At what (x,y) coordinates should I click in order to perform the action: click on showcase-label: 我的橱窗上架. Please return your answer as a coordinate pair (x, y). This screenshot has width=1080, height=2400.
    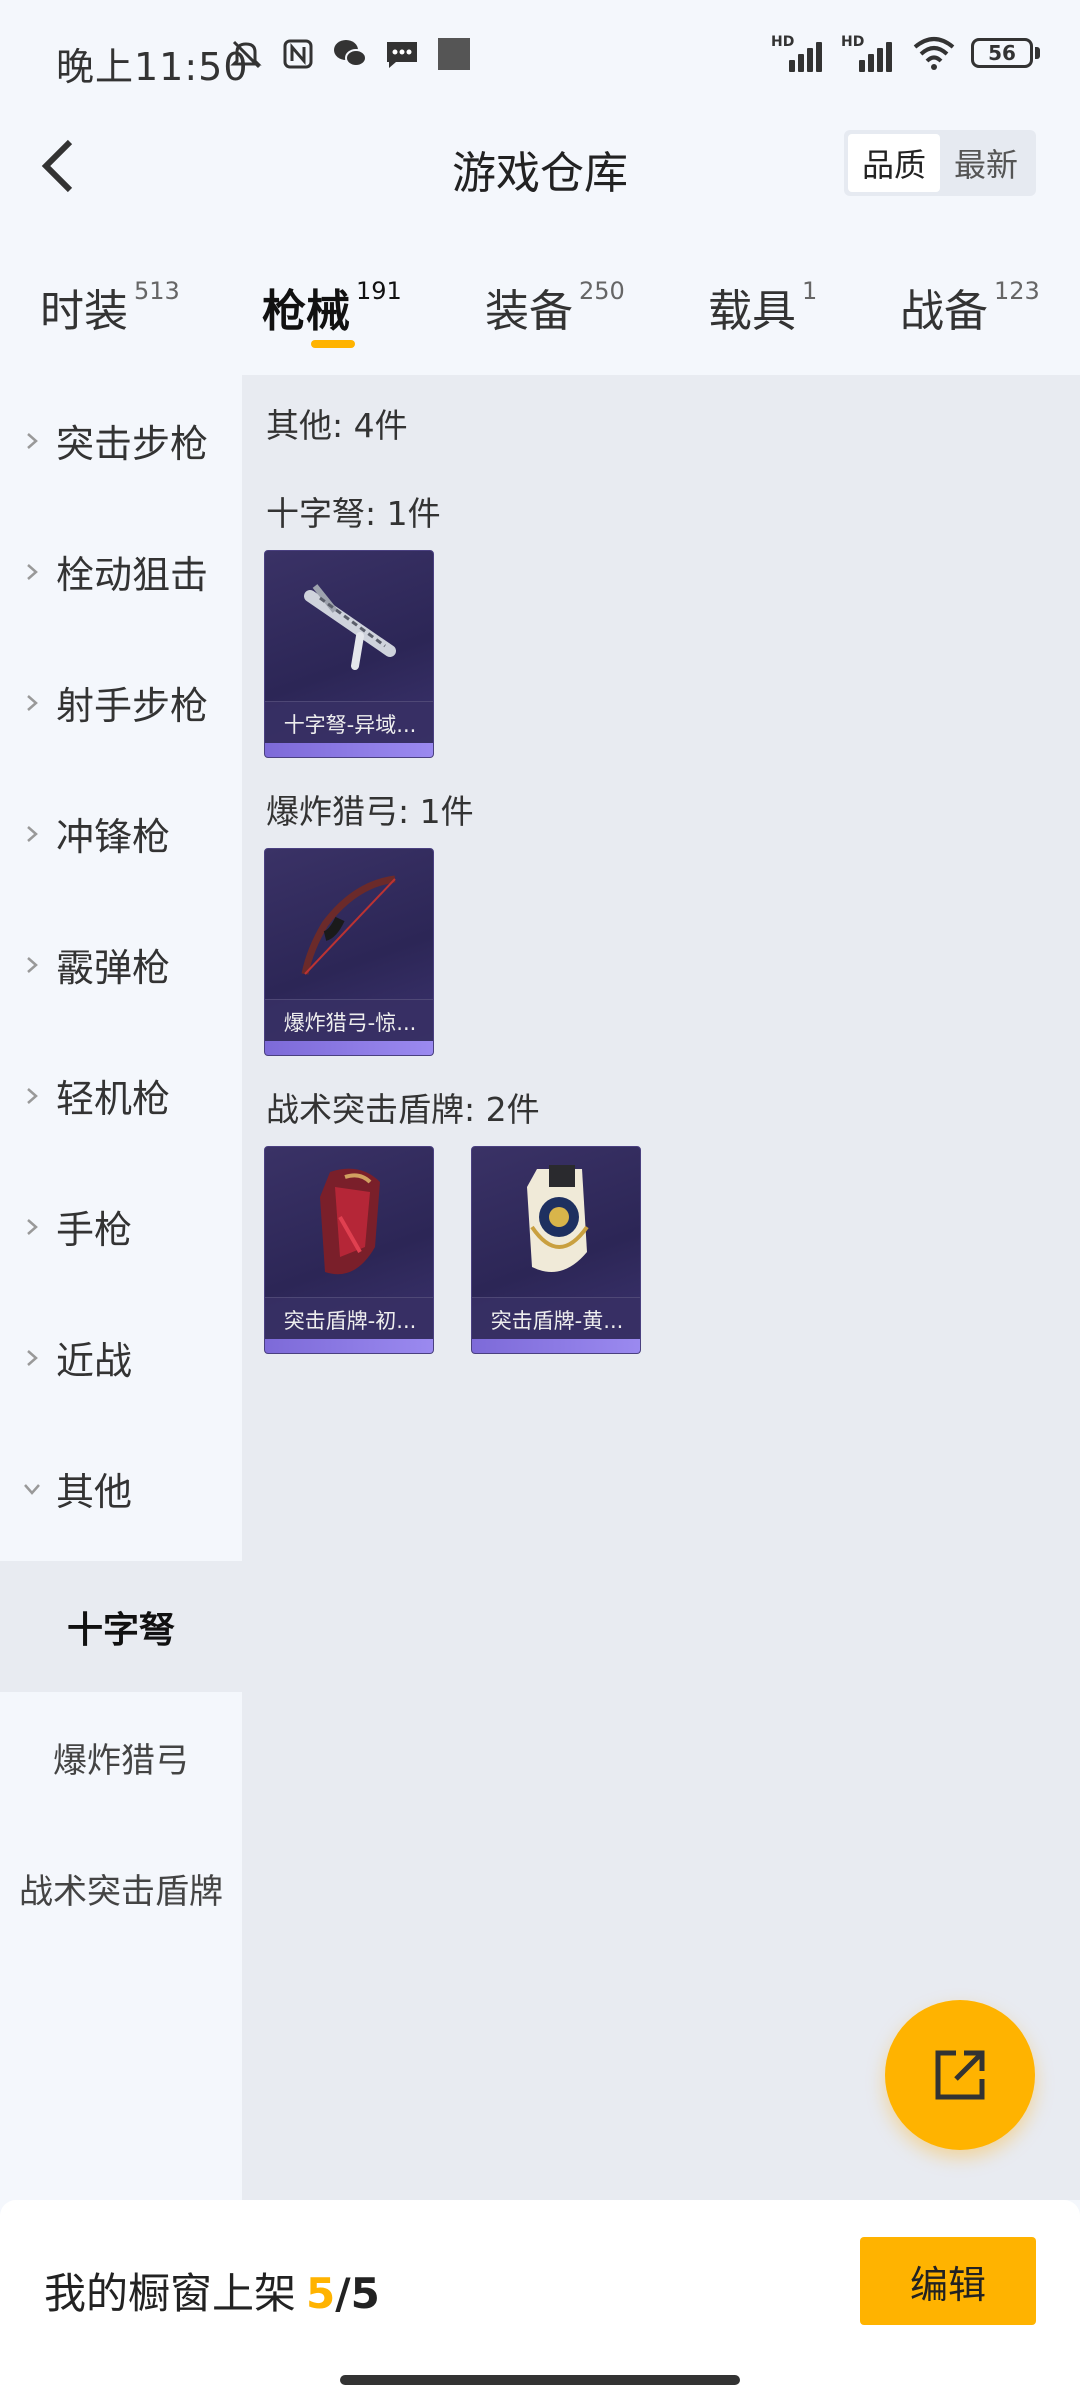
    Looking at the image, I should click on (170, 2293).